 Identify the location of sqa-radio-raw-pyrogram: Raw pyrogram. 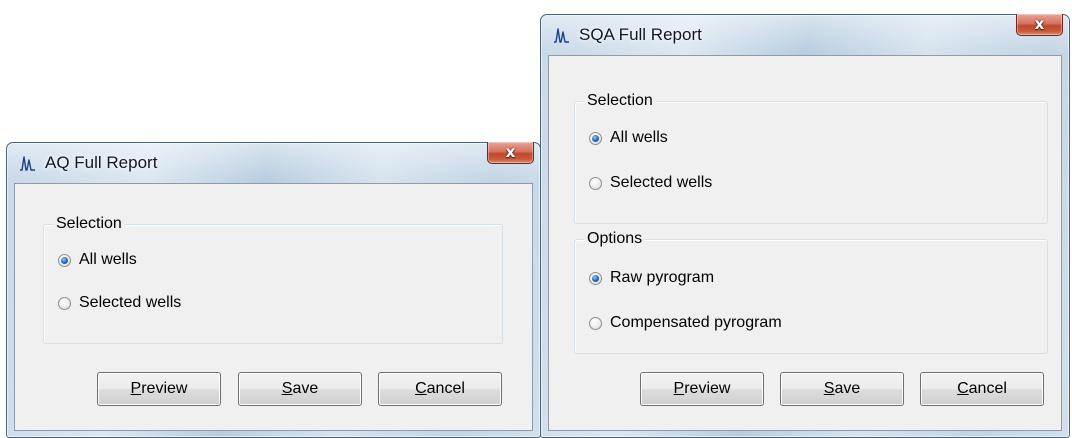
(651, 278).